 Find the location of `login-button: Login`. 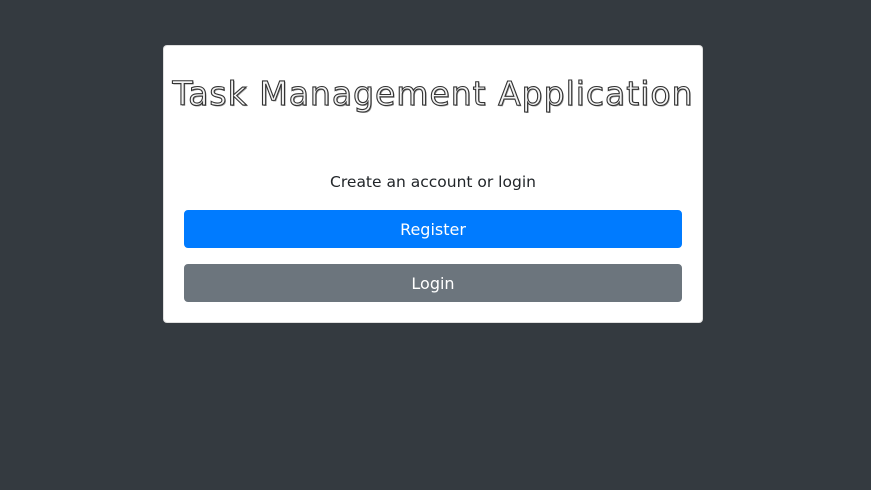

login-button: Login is located at coordinates (433, 283).